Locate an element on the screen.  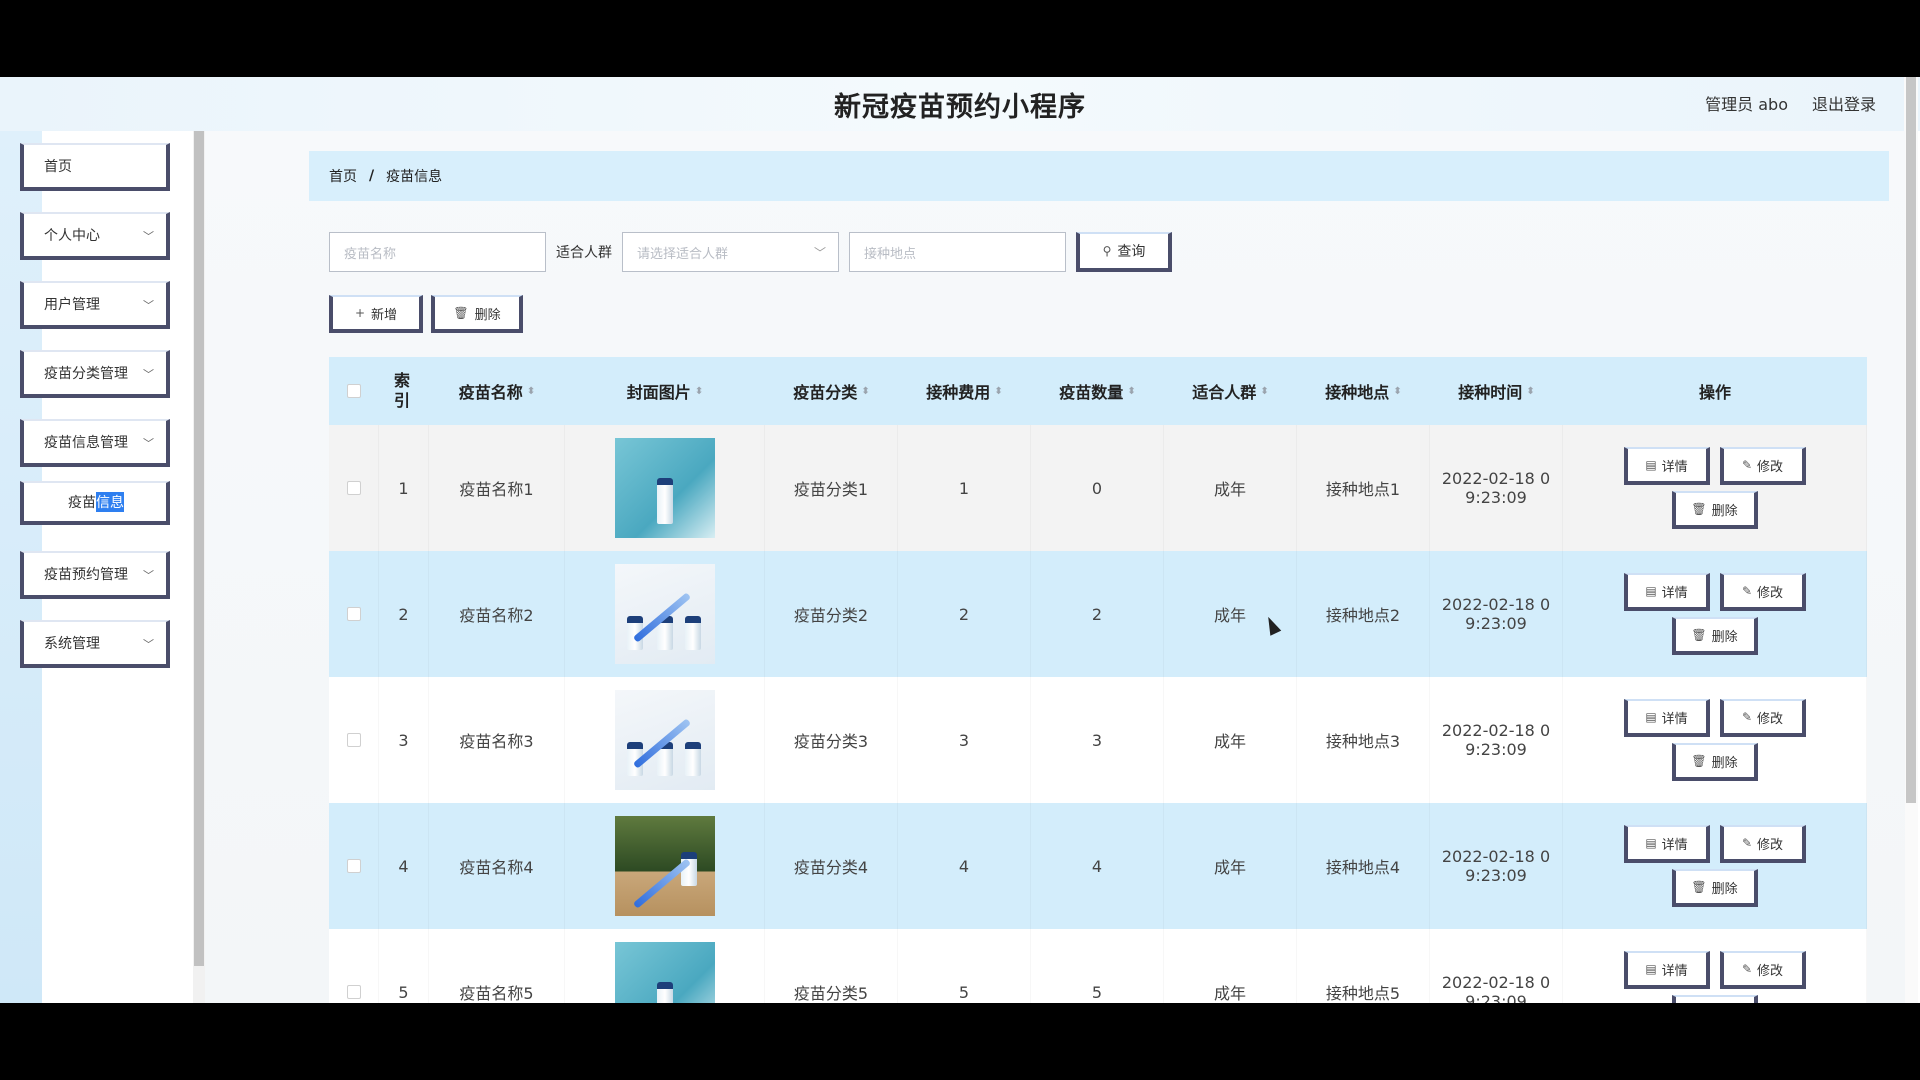
header-select-all is located at coordinates (354, 391).